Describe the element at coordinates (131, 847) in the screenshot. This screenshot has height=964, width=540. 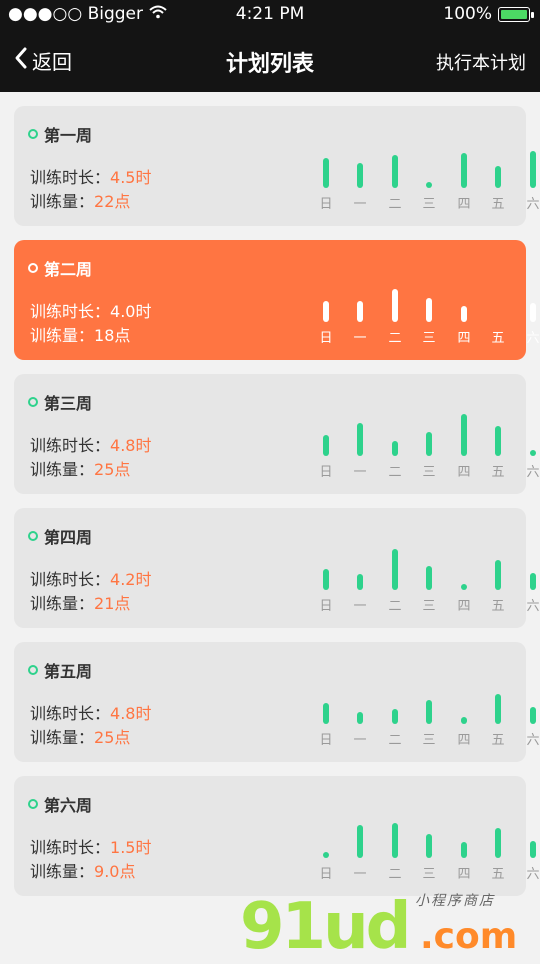
I see `duration-value: 1.5时` at that location.